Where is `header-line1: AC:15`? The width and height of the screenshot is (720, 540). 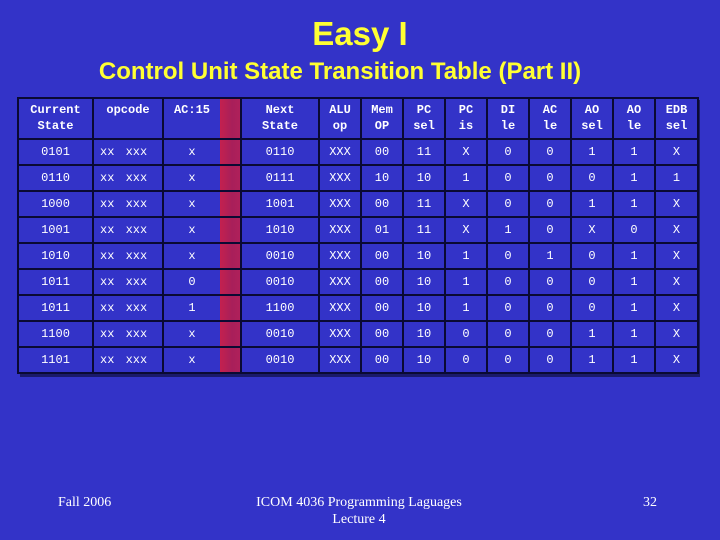
header-line1: AC:15 is located at coordinates (191, 110).